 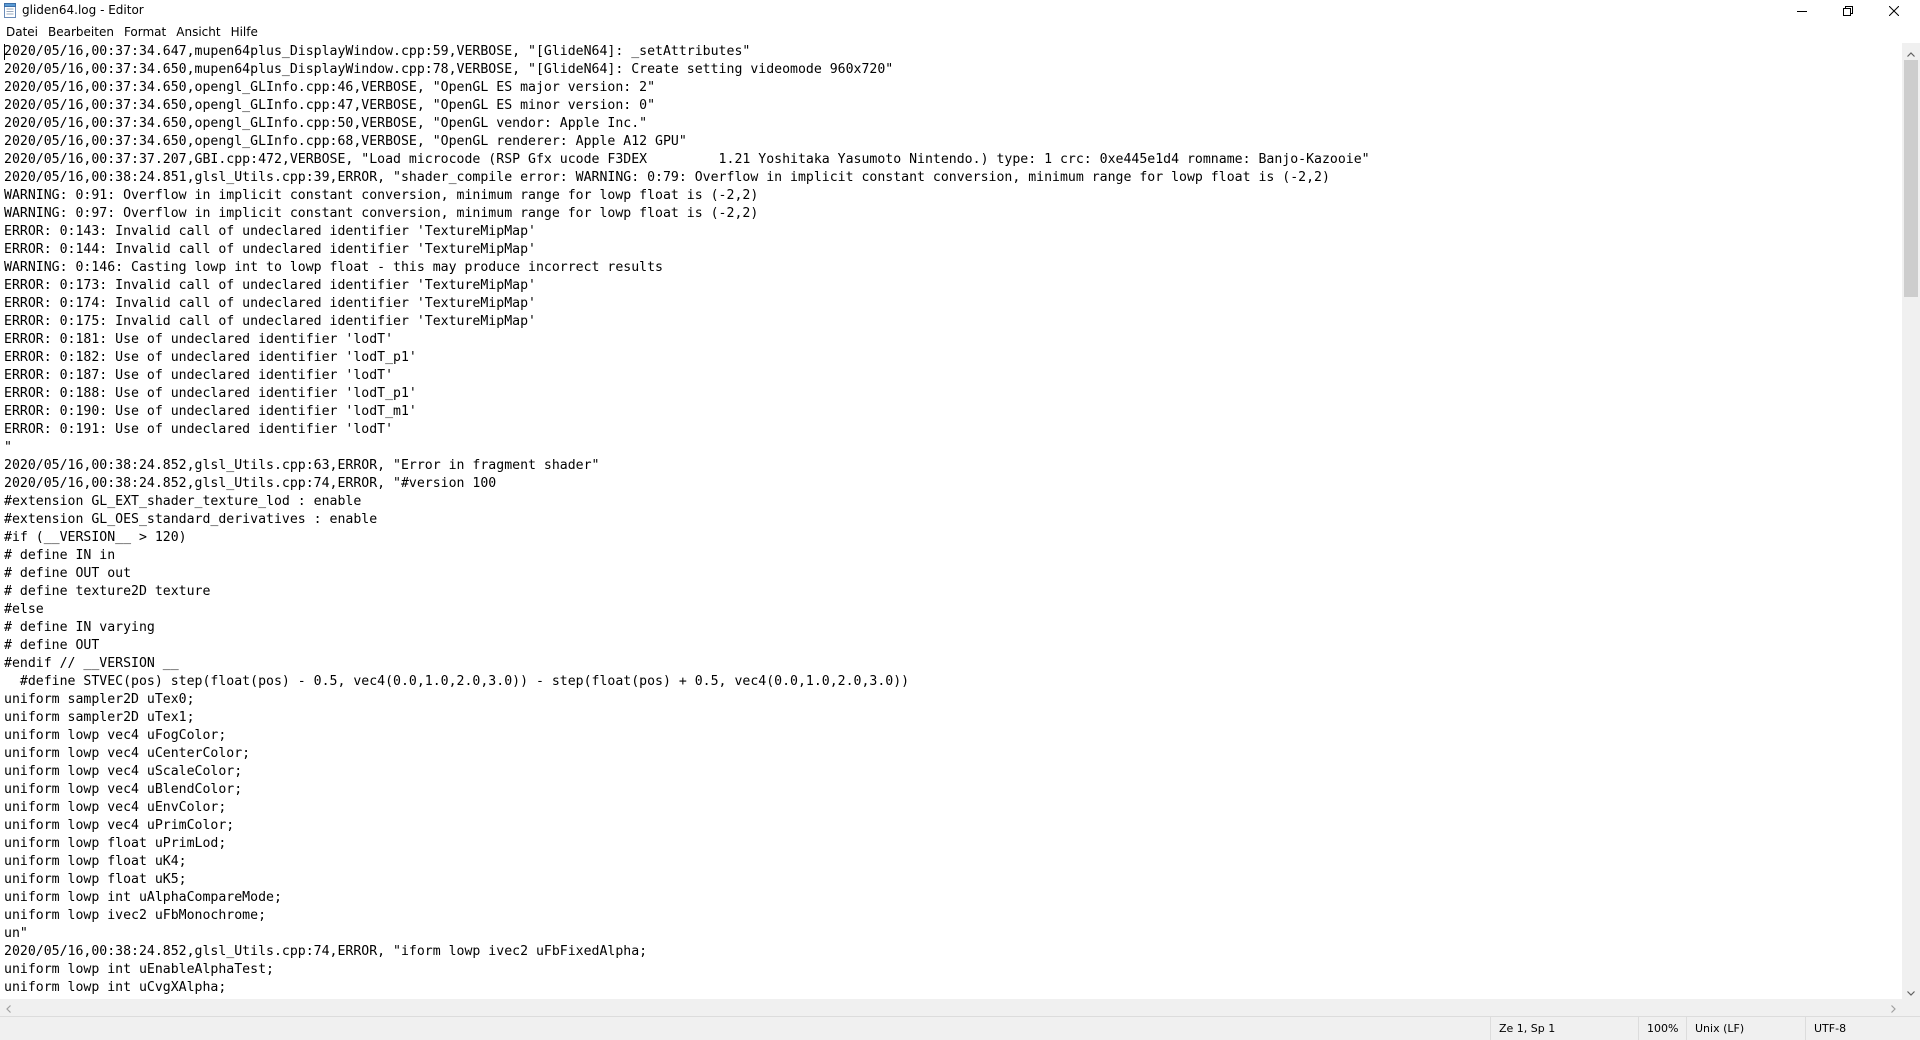 I want to click on menu-datei: Datei, so click(x=22, y=32).